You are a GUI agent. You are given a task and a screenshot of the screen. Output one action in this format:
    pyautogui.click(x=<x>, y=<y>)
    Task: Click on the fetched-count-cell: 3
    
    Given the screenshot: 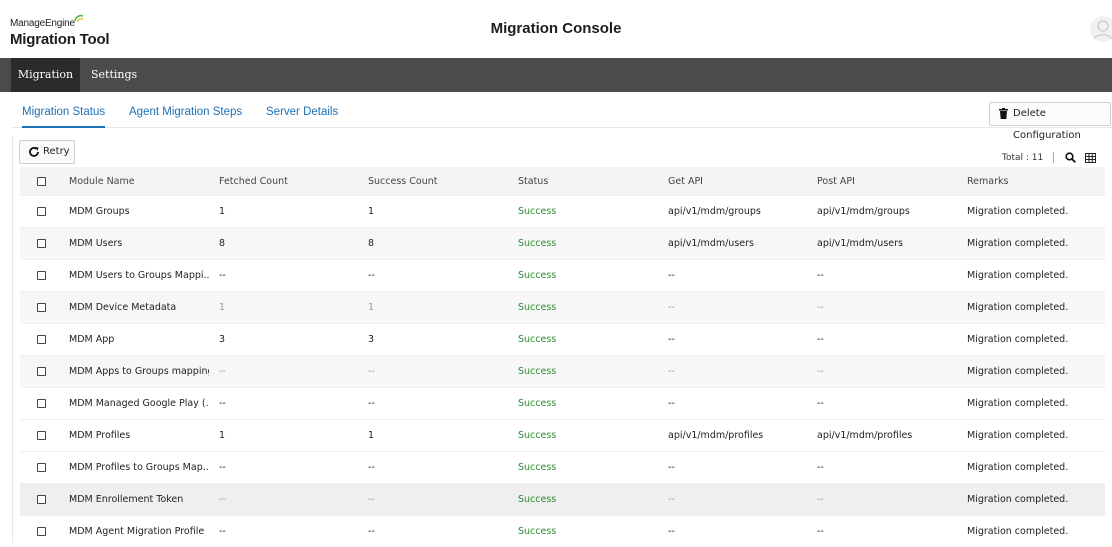 What is the action you would take?
    pyautogui.click(x=222, y=339)
    